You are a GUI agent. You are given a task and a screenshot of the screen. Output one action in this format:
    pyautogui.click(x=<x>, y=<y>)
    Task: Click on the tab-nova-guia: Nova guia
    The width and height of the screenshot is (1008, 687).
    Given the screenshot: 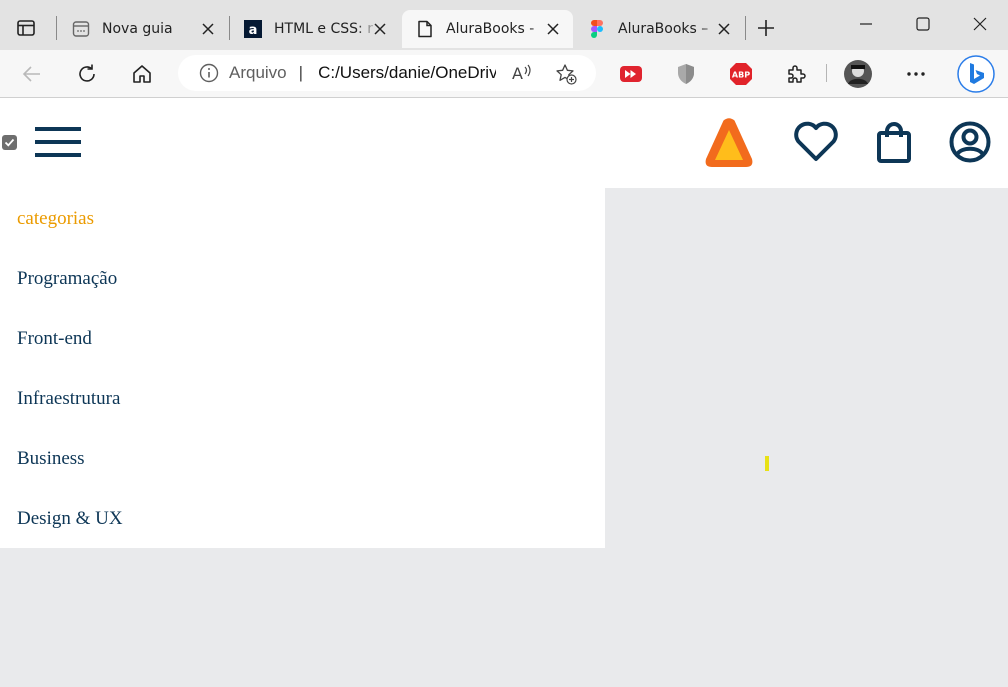 What is the action you would take?
    pyautogui.click(x=143, y=29)
    